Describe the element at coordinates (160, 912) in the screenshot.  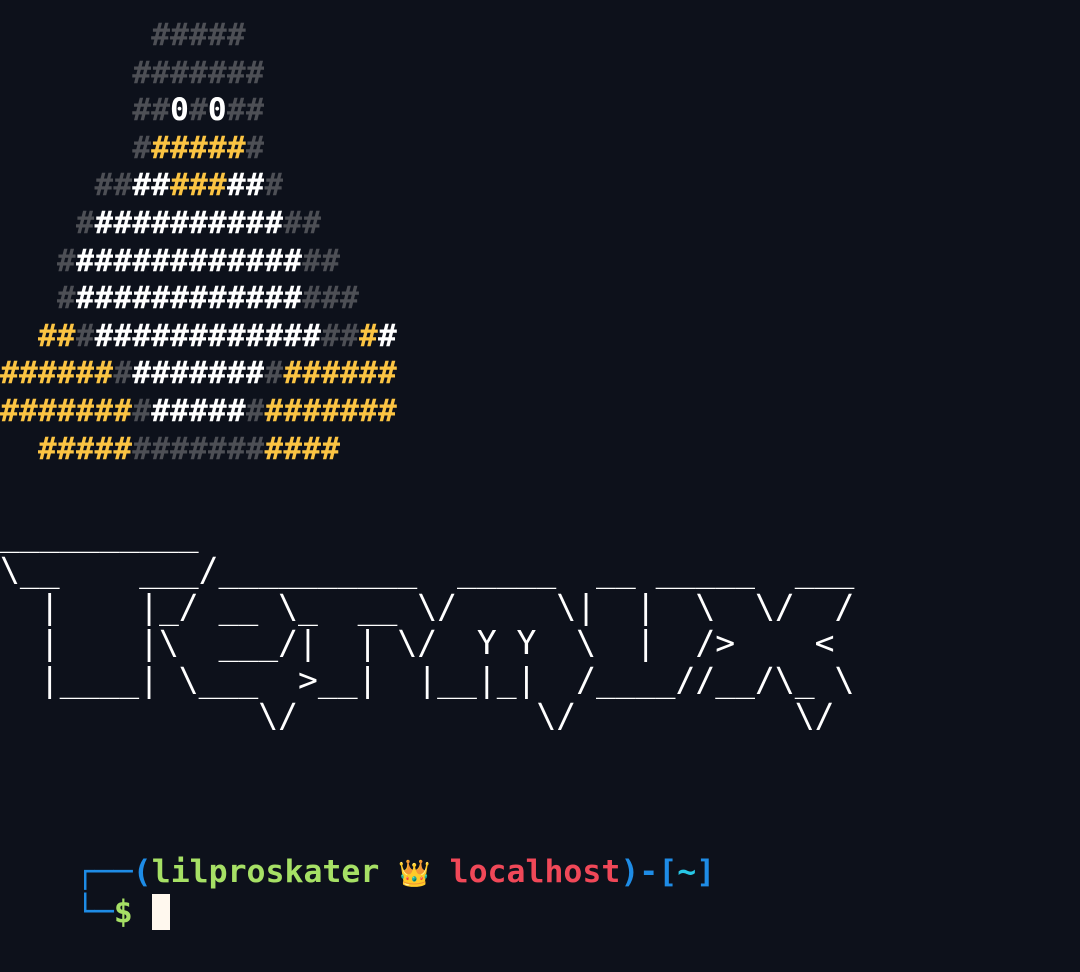
I see `text-cursor` at that location.